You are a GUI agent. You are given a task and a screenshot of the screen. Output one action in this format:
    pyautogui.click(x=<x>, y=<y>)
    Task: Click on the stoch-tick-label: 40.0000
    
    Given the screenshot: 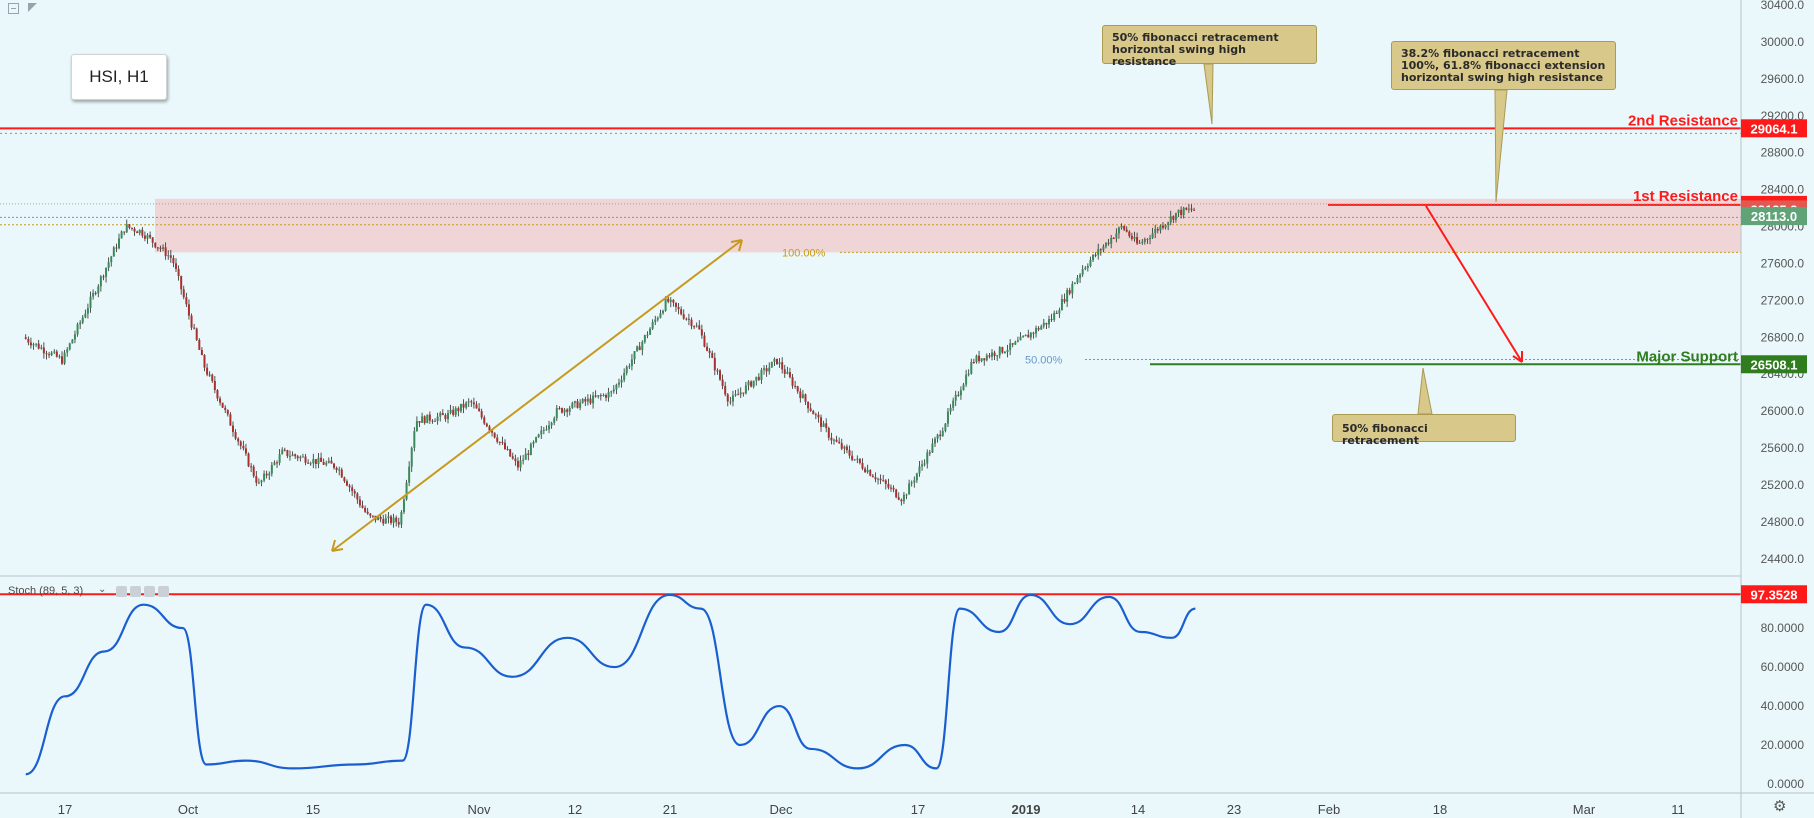 What is the action you would take?
    pyautogui.click(x=1783, y=706)
    